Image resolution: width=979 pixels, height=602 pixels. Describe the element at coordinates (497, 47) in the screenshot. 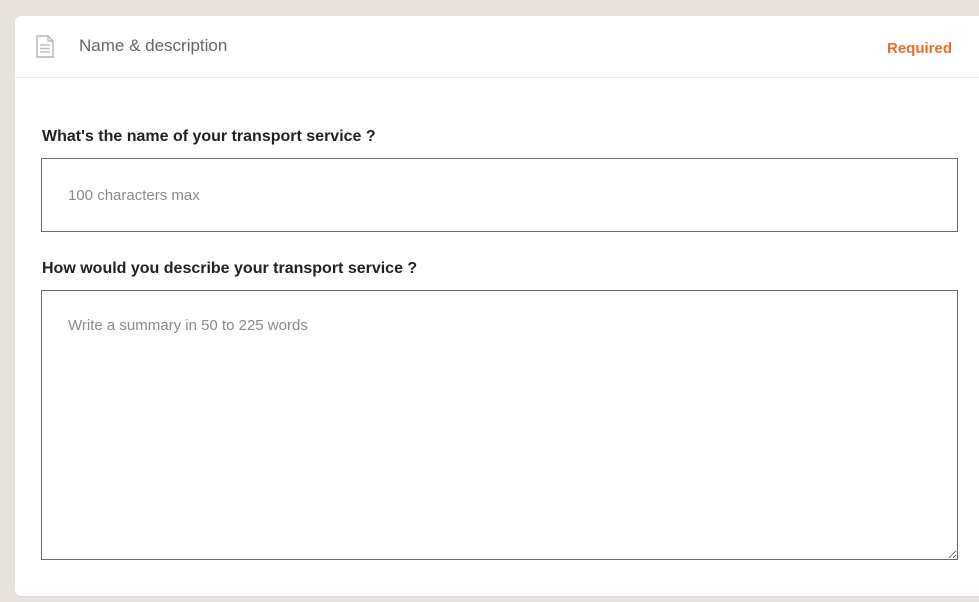

I see `section-header: Name & description Required` at that location.